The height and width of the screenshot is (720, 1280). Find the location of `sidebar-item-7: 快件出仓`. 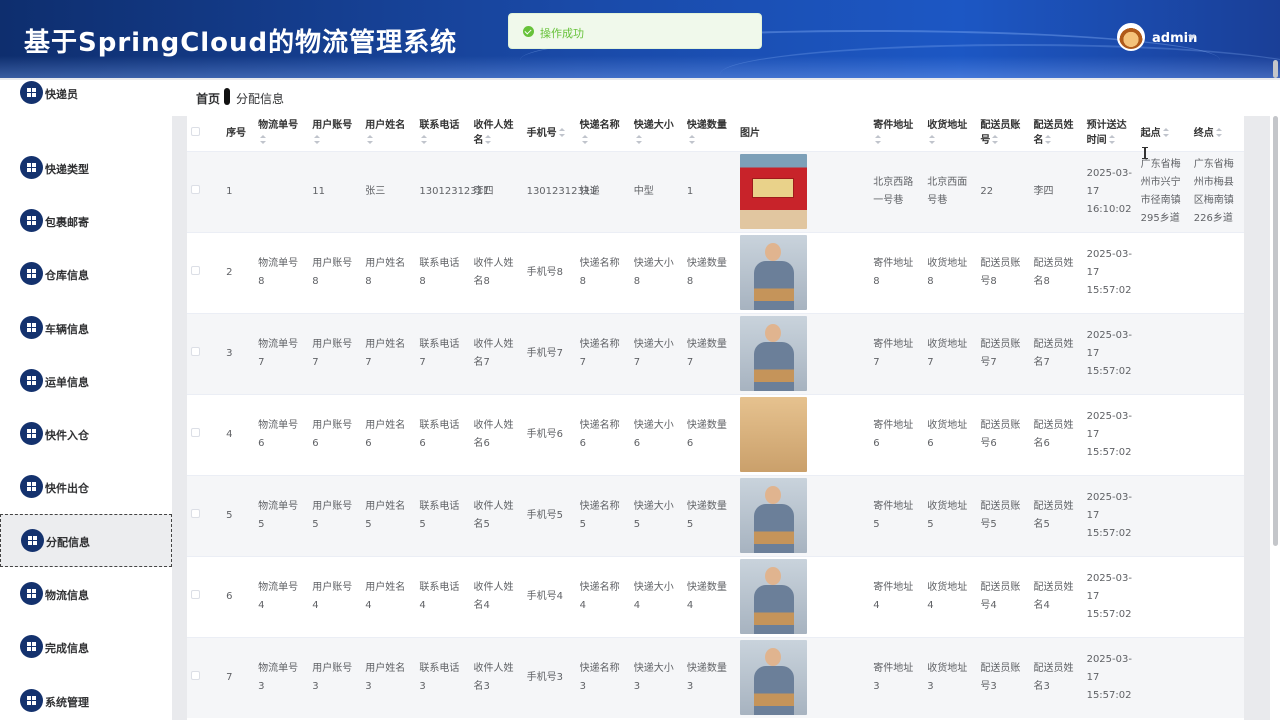

sidebar-item-7: 快件出仓 is located at coordinates (86, 487).